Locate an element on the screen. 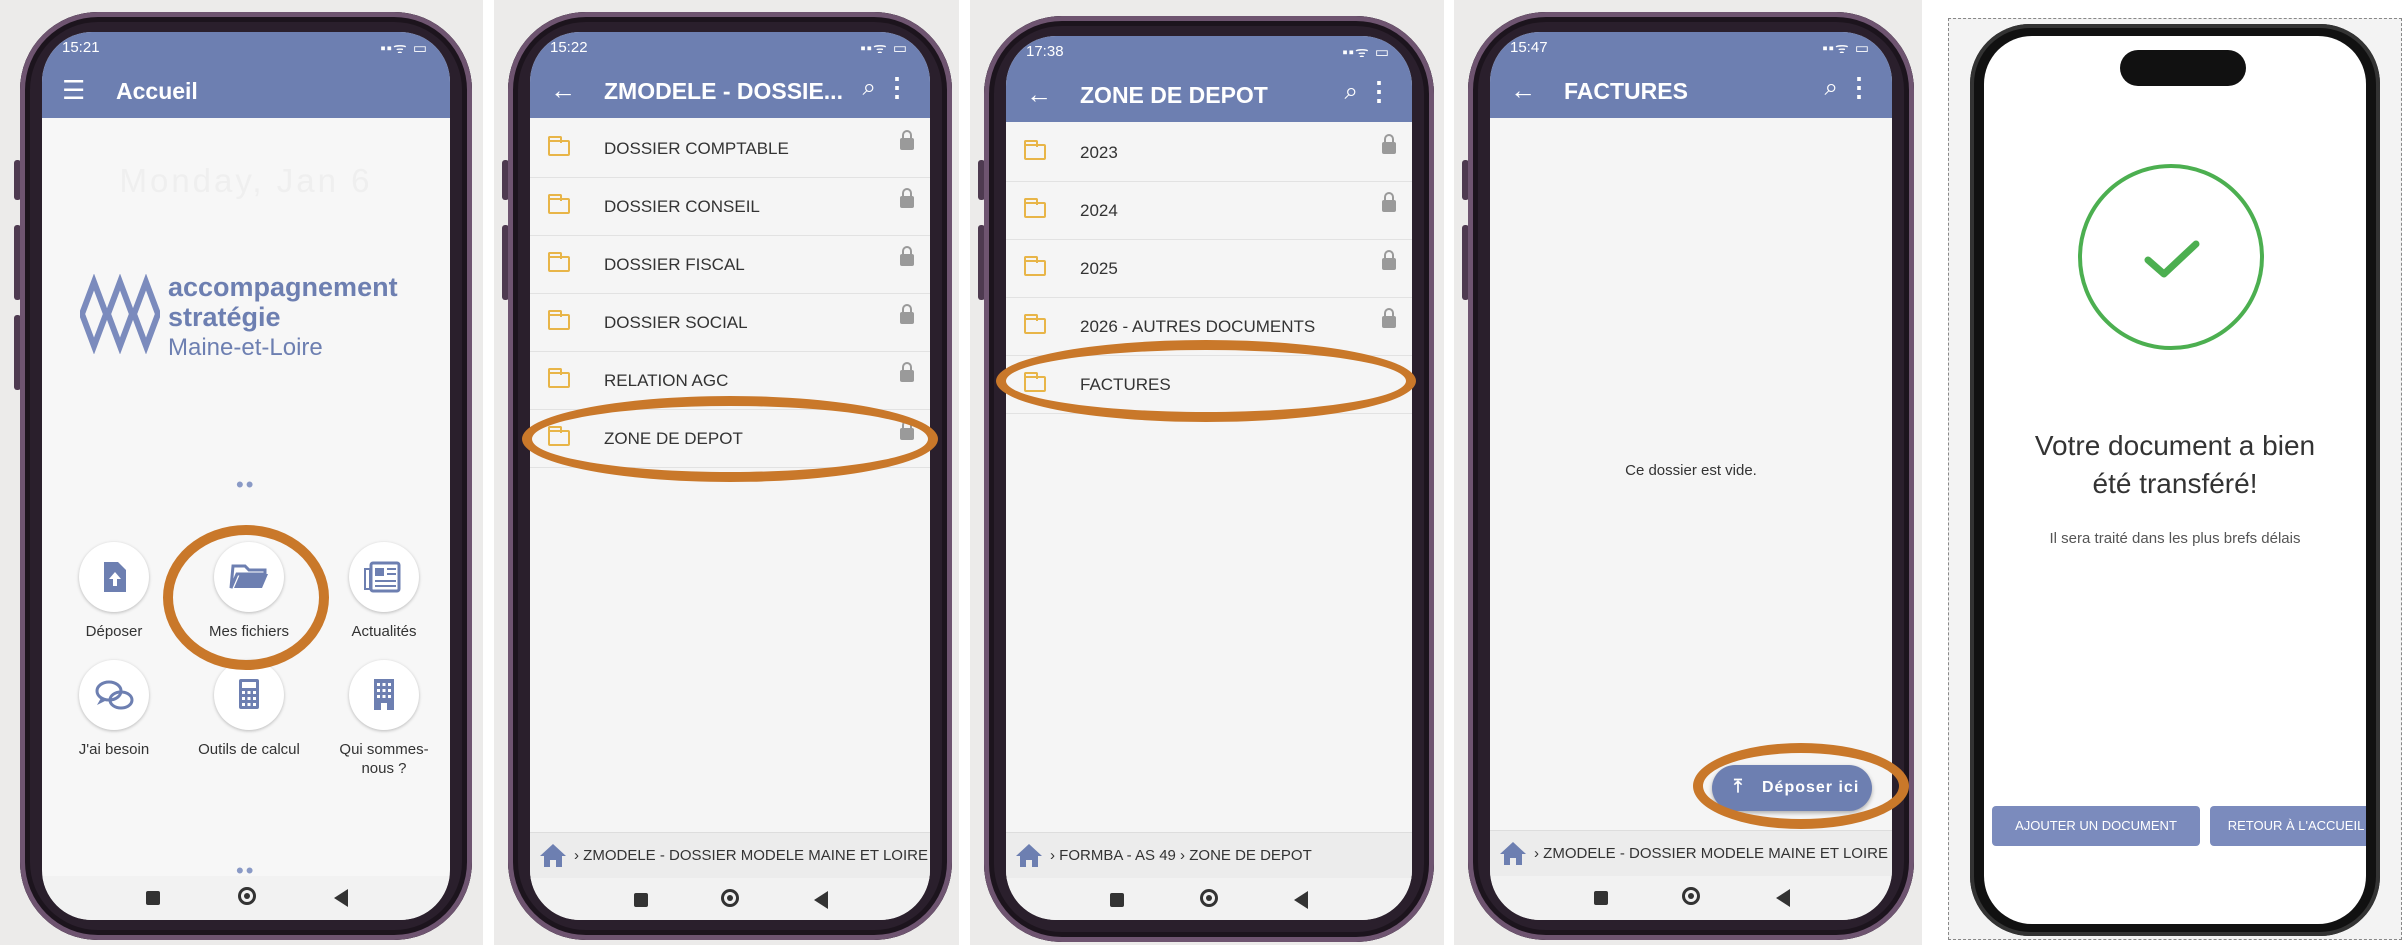 The height and width of the screenshot is (945, 2404). breadcrumb: › FORMBA - AS 49 › ZONE DE DEPOT is located at coordinates (1209, 855).